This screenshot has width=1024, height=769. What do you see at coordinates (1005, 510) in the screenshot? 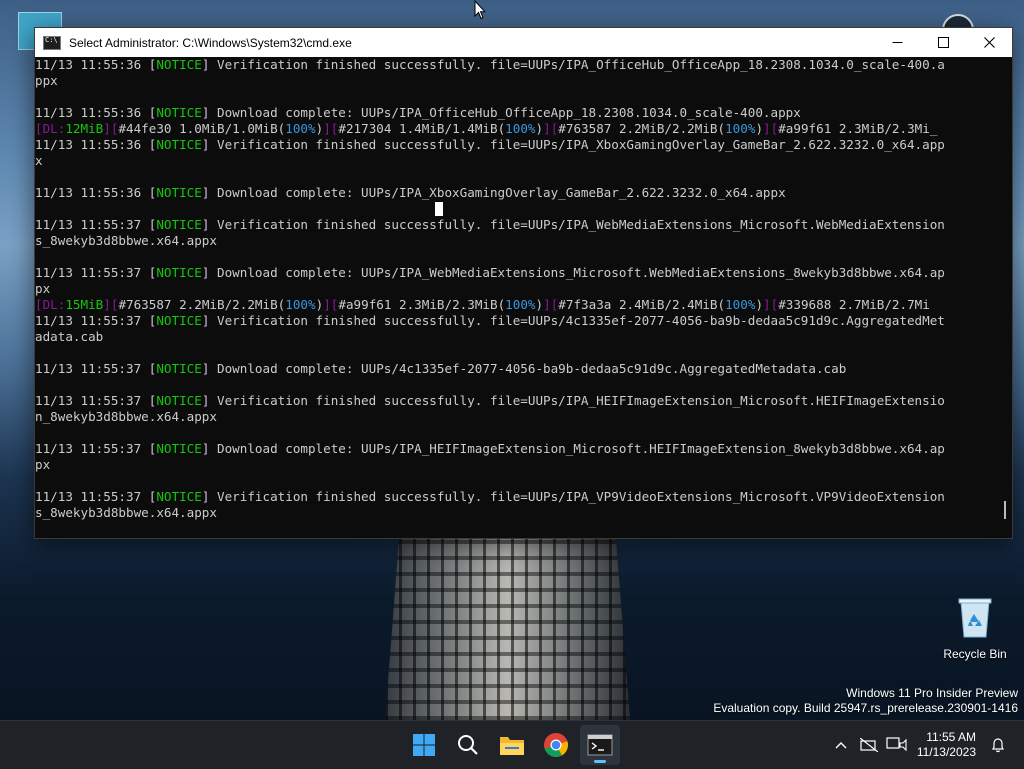
I see `scrollbar-thumb` at bounding box center [1005, 510].